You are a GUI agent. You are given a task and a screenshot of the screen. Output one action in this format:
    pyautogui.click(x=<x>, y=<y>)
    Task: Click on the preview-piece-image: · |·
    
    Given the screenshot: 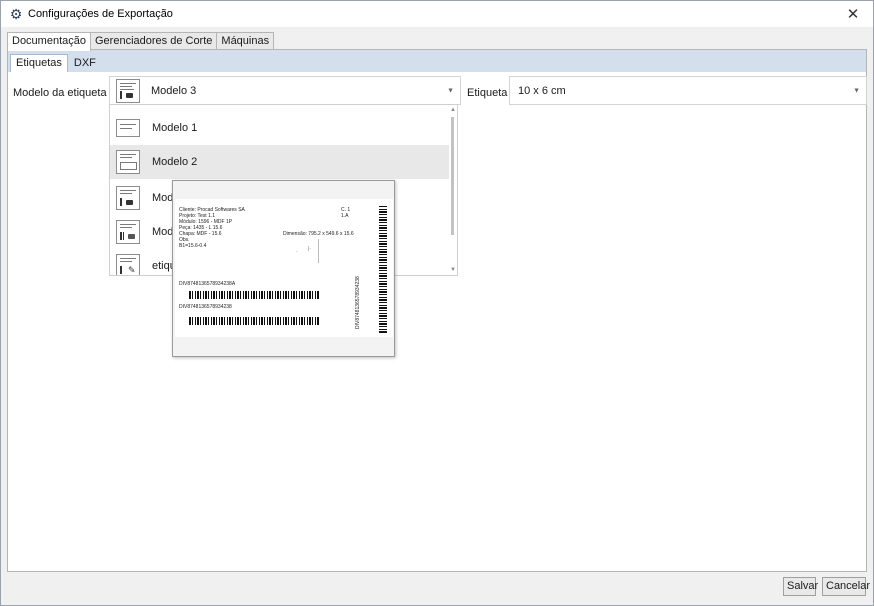 What is the action you would take?
    pyautogui.click(x=306, y=251)
    